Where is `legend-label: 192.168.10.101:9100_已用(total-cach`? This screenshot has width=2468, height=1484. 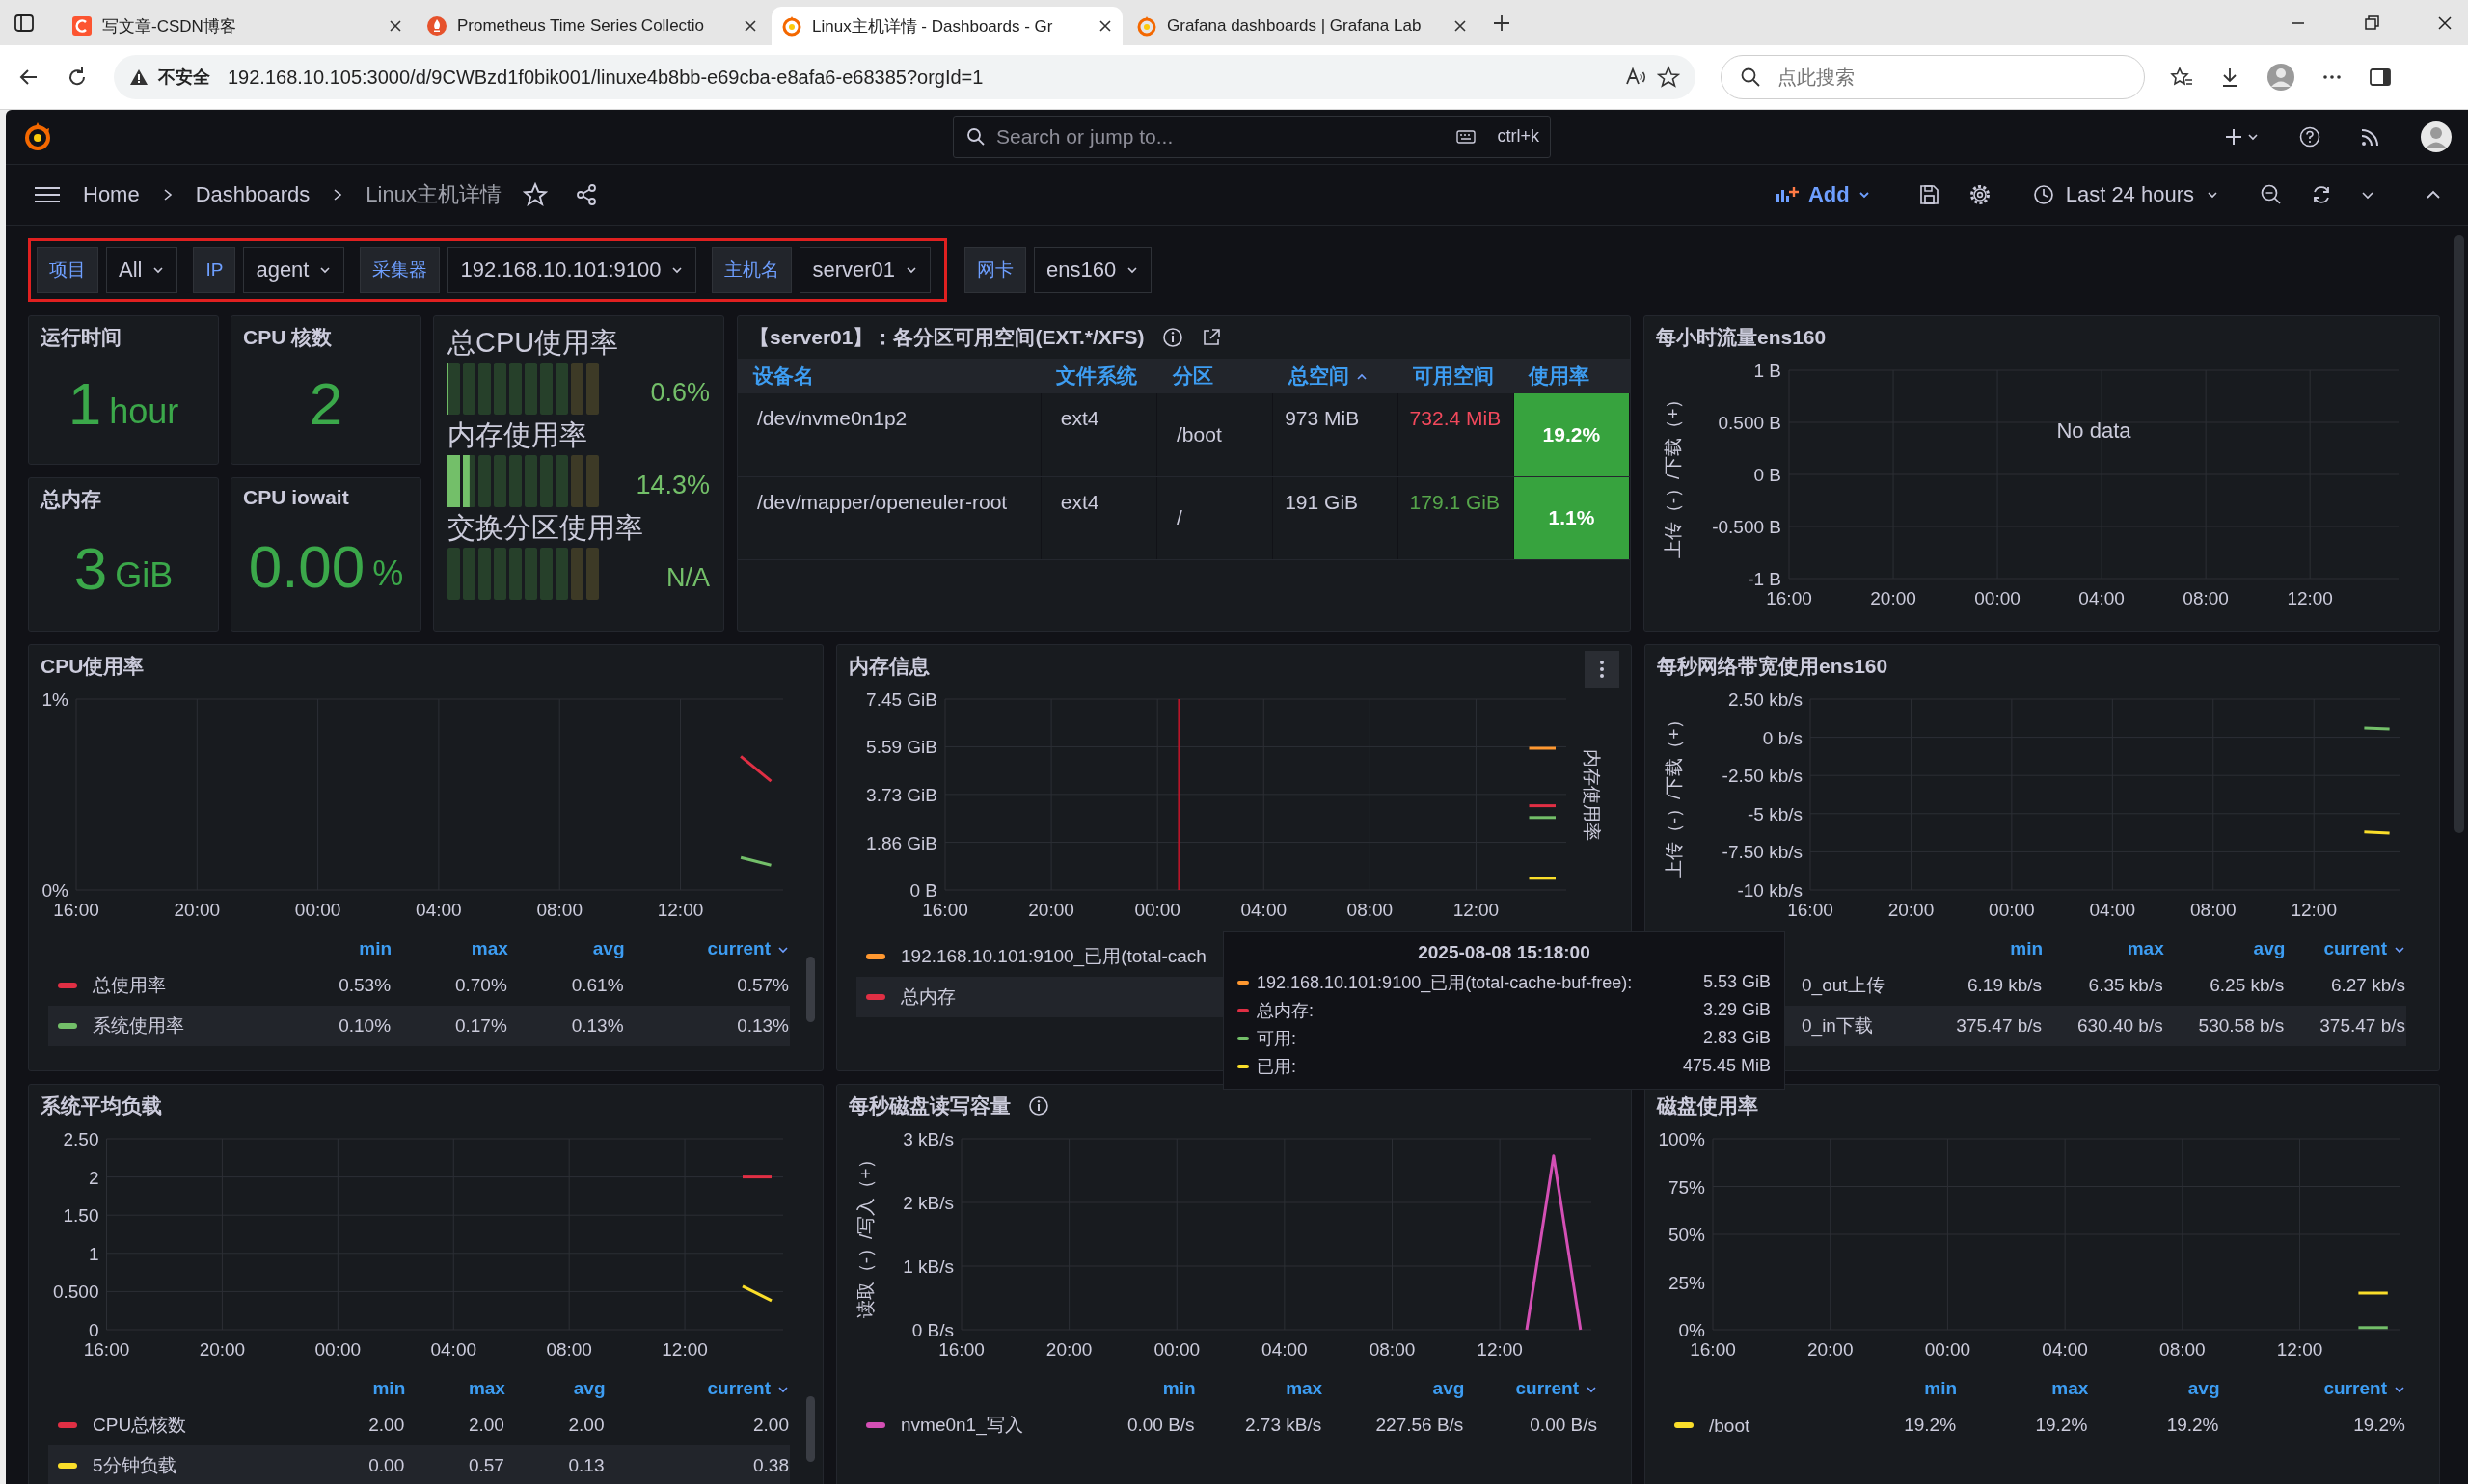 legend-label: 192.168.10.101:9100_已用(total-cach is located at coordinates (1054, 956).